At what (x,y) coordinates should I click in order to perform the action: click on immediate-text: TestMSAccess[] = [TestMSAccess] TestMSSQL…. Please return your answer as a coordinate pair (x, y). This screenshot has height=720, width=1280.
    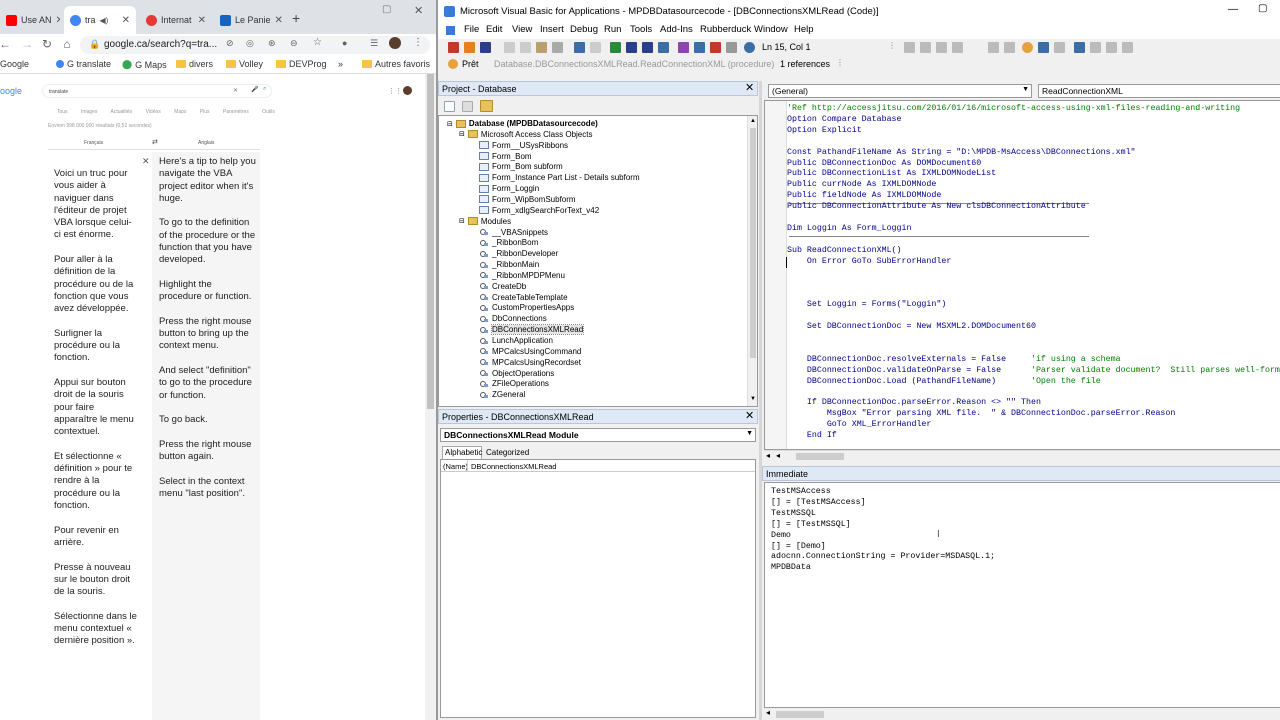
    Looking at the image, I should click on (883, 530).